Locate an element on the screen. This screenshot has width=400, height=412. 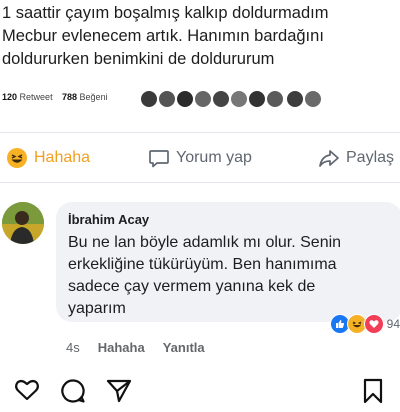
comment-line: sadece çay vermem yanına kek de is located at coordinates (192, 286).